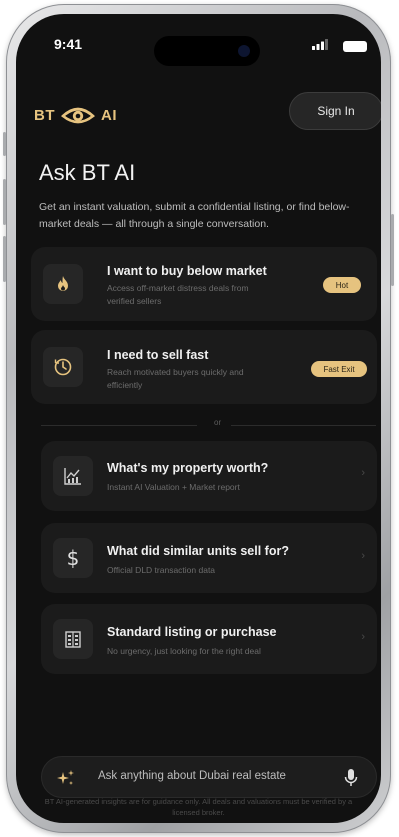 The image size is (399, 837). Describe the element at coordinates (192, 632) in the screenshot. I see `option-title: Standard listing or purchase` at that location.